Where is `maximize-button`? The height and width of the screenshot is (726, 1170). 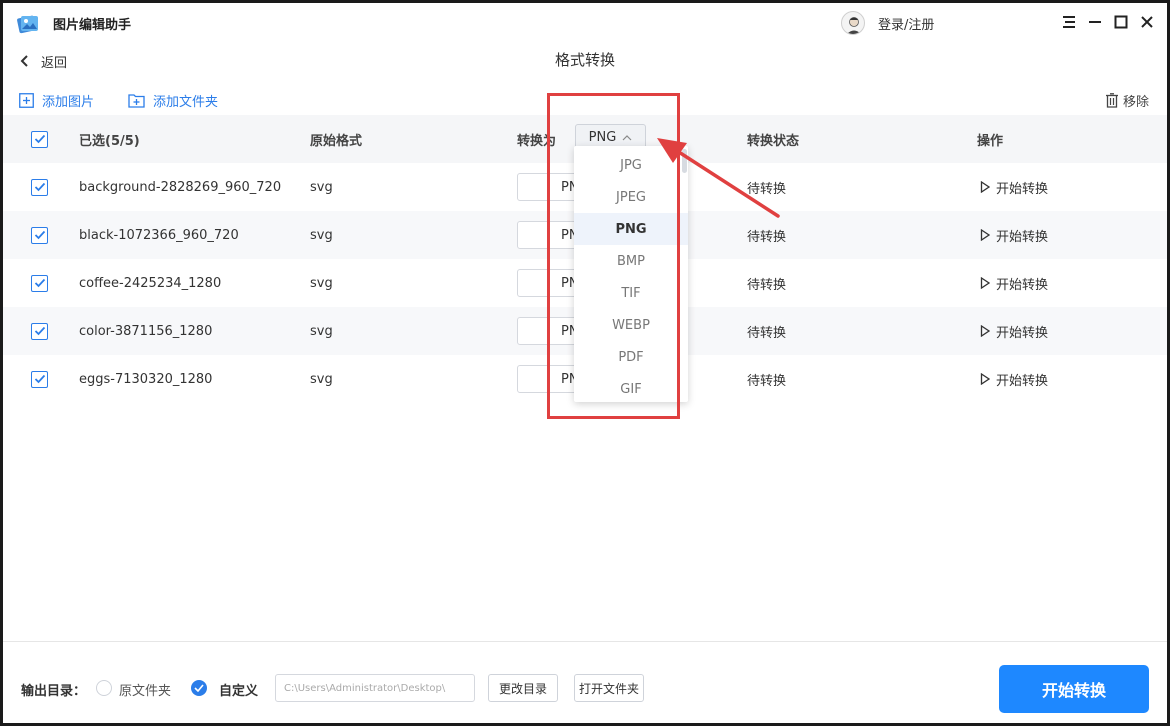 maximize-button is located at coordinates (1121, 22).